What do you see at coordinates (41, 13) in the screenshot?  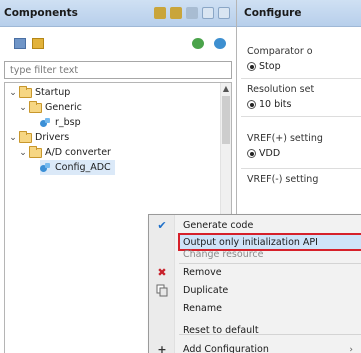 I see `components-title: Components` at bounding box center [41, 13].